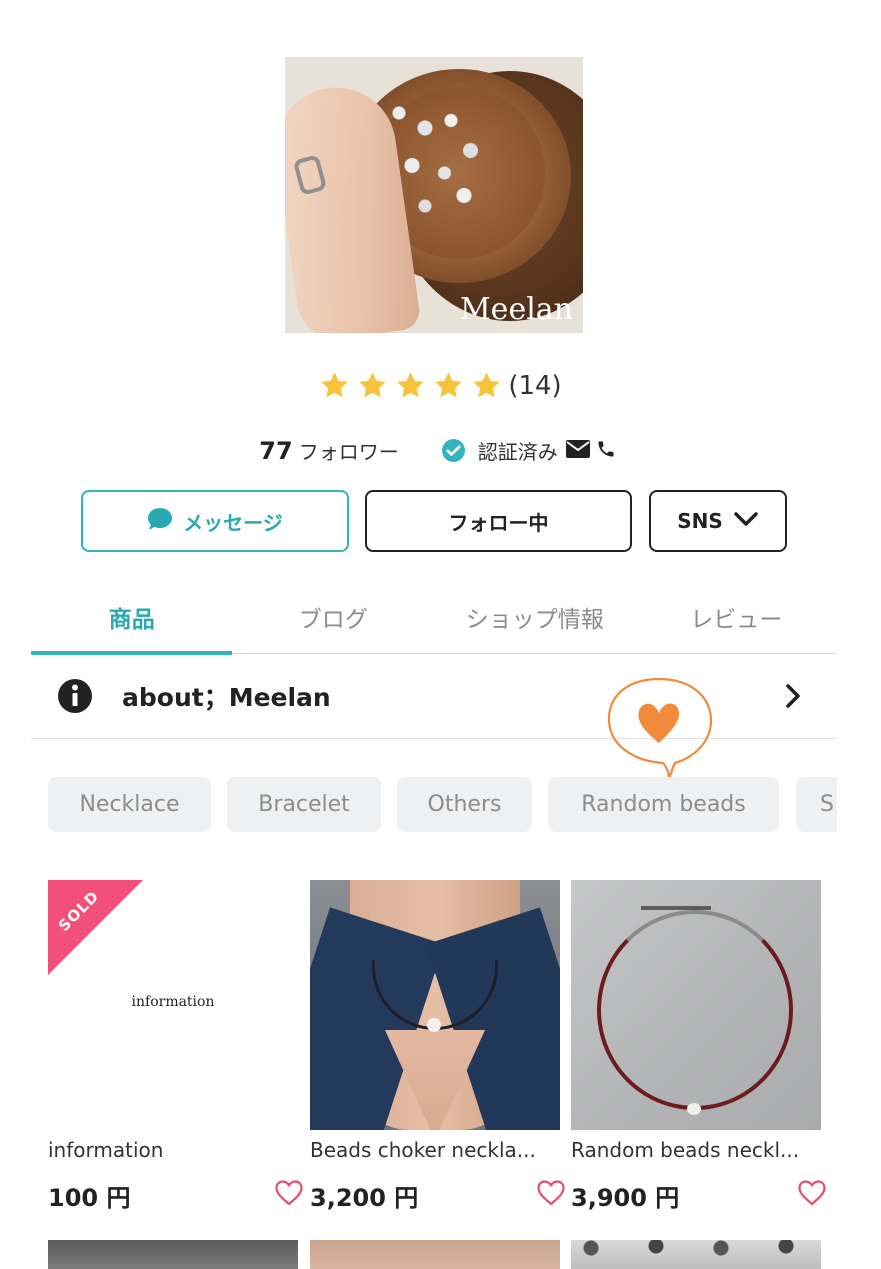 The height and width of the screenshot is (1269, 881). What do you see at coordinates (606, 451) in the screenshot?
I see `phone-icon` at bounding box center [606, 451].